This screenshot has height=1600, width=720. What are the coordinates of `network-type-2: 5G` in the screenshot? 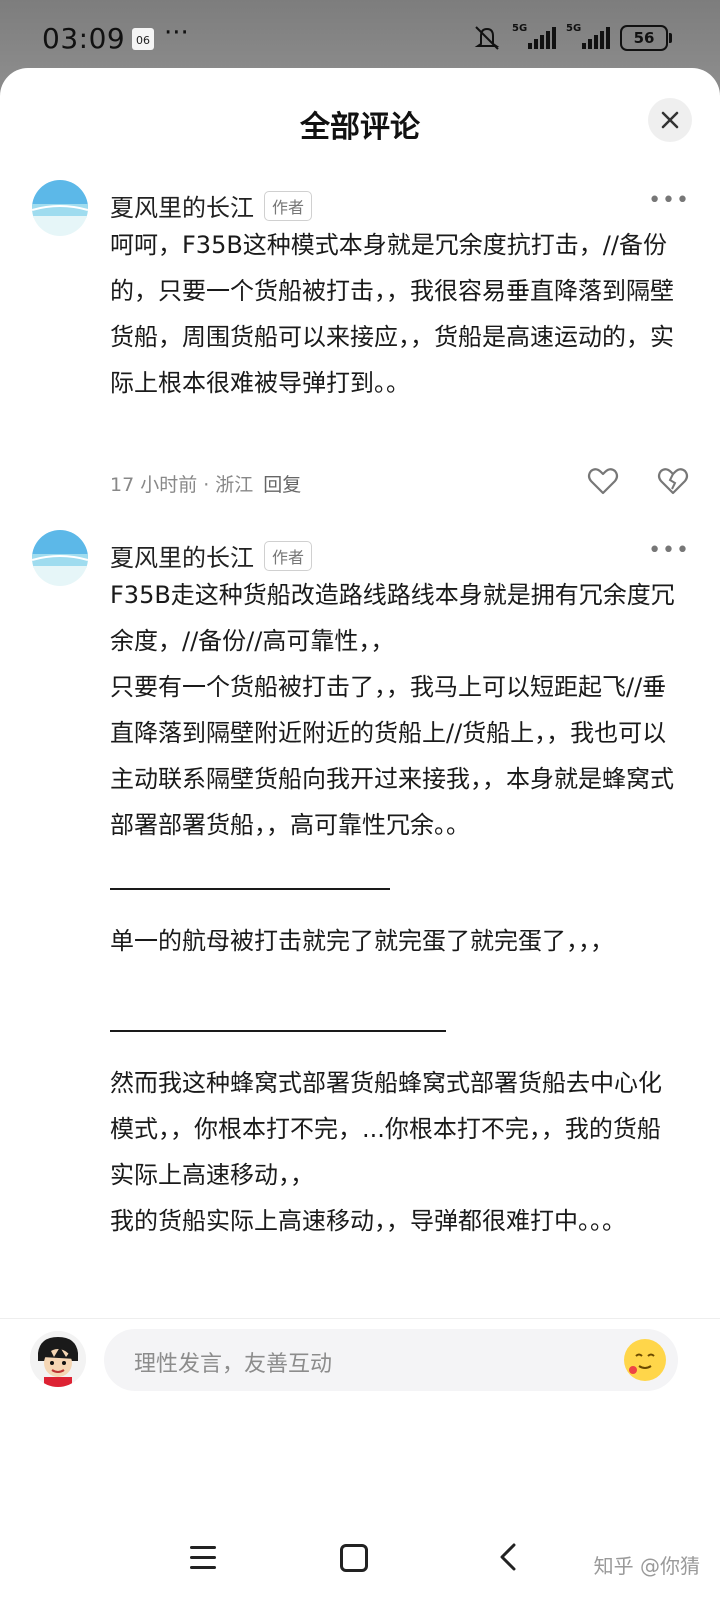 It's located at (574, 28).